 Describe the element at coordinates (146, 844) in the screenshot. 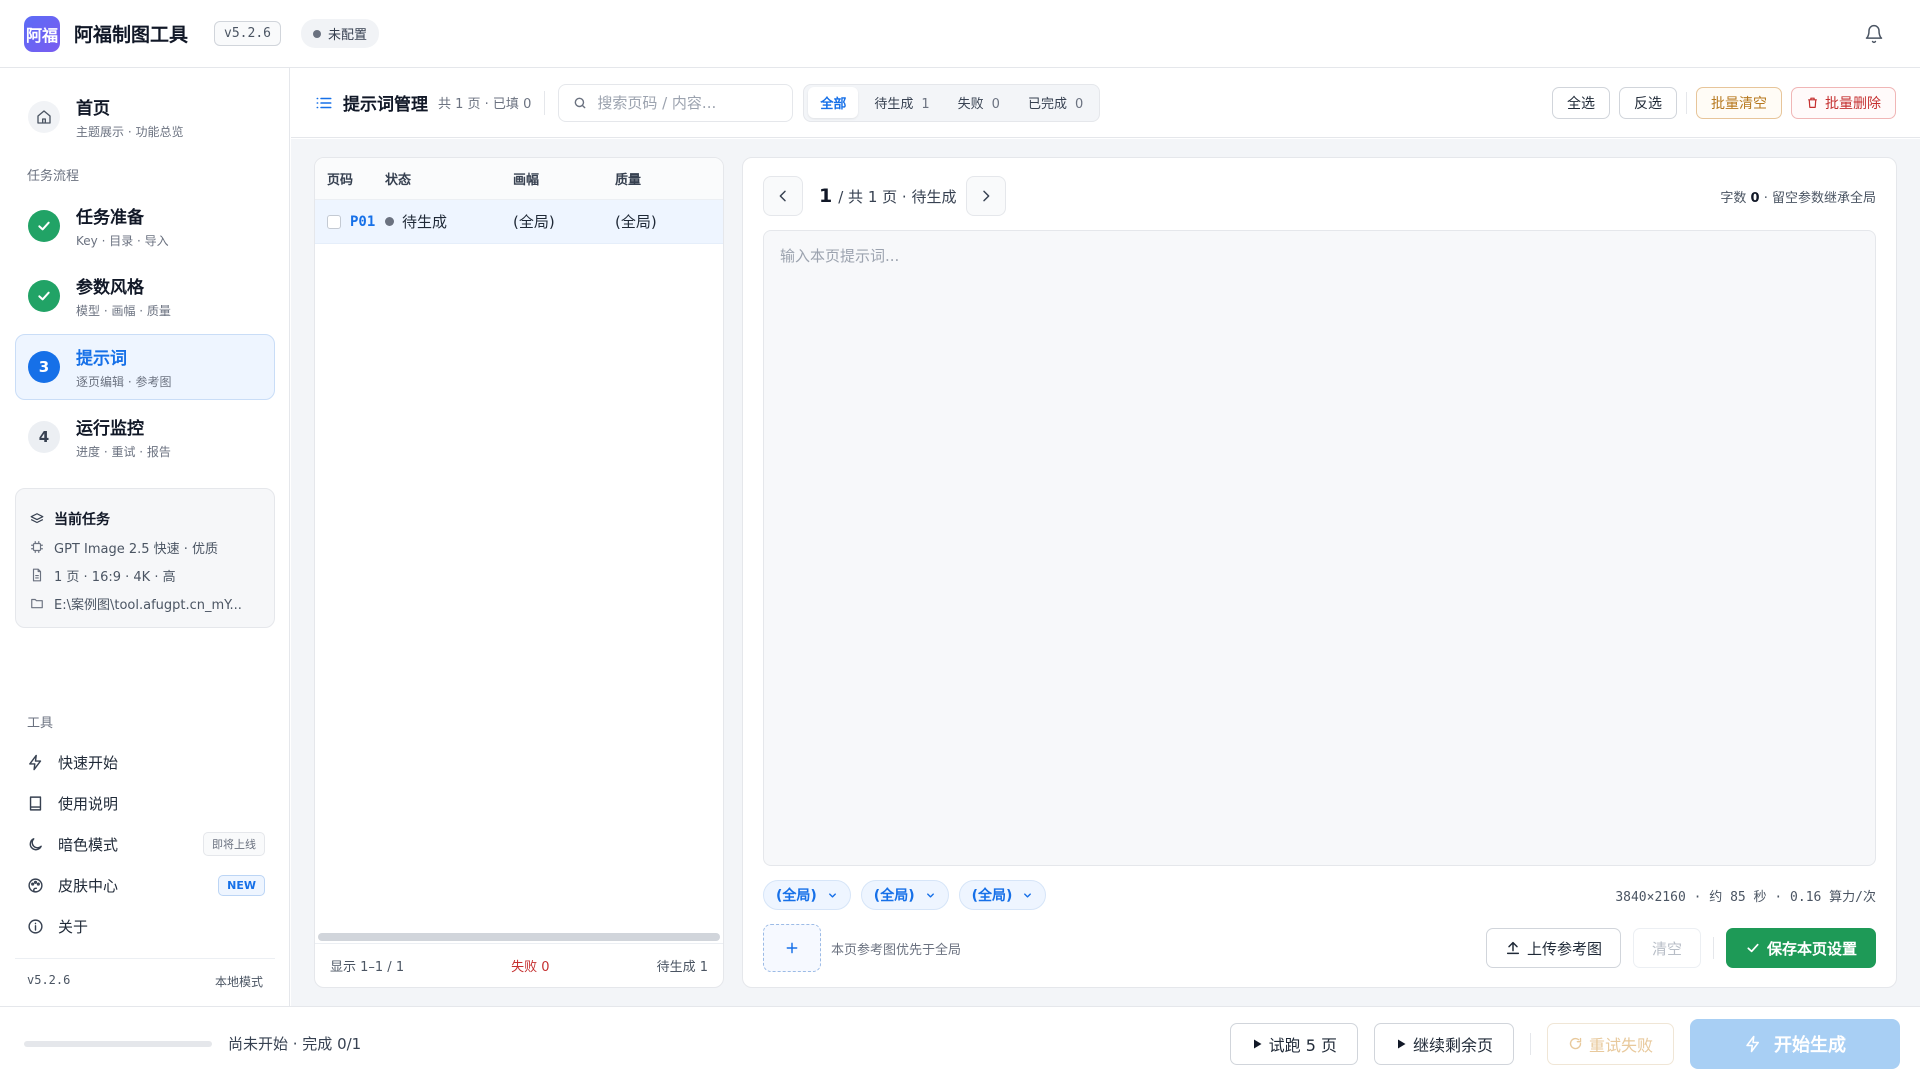

I see `tool-item-dark-mode: 暗色模式 即将上线` at that location.